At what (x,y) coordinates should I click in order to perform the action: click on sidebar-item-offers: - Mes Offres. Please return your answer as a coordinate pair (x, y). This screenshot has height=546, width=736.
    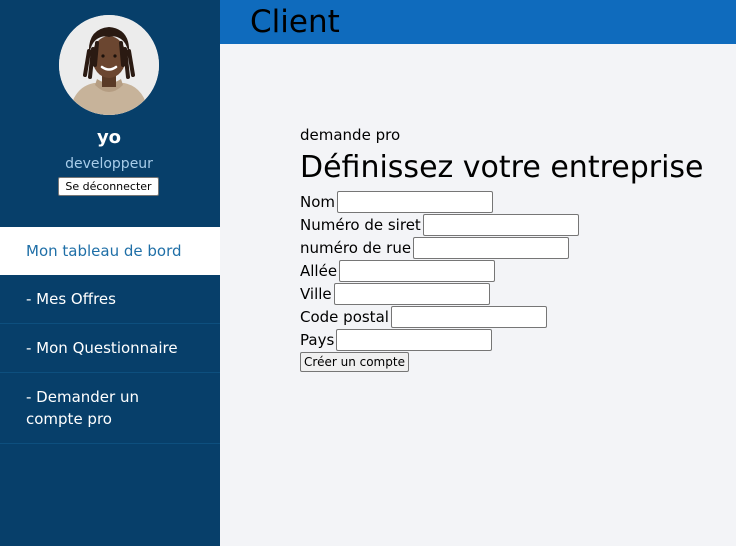
    Looking at the image, I should click on (110, 299).